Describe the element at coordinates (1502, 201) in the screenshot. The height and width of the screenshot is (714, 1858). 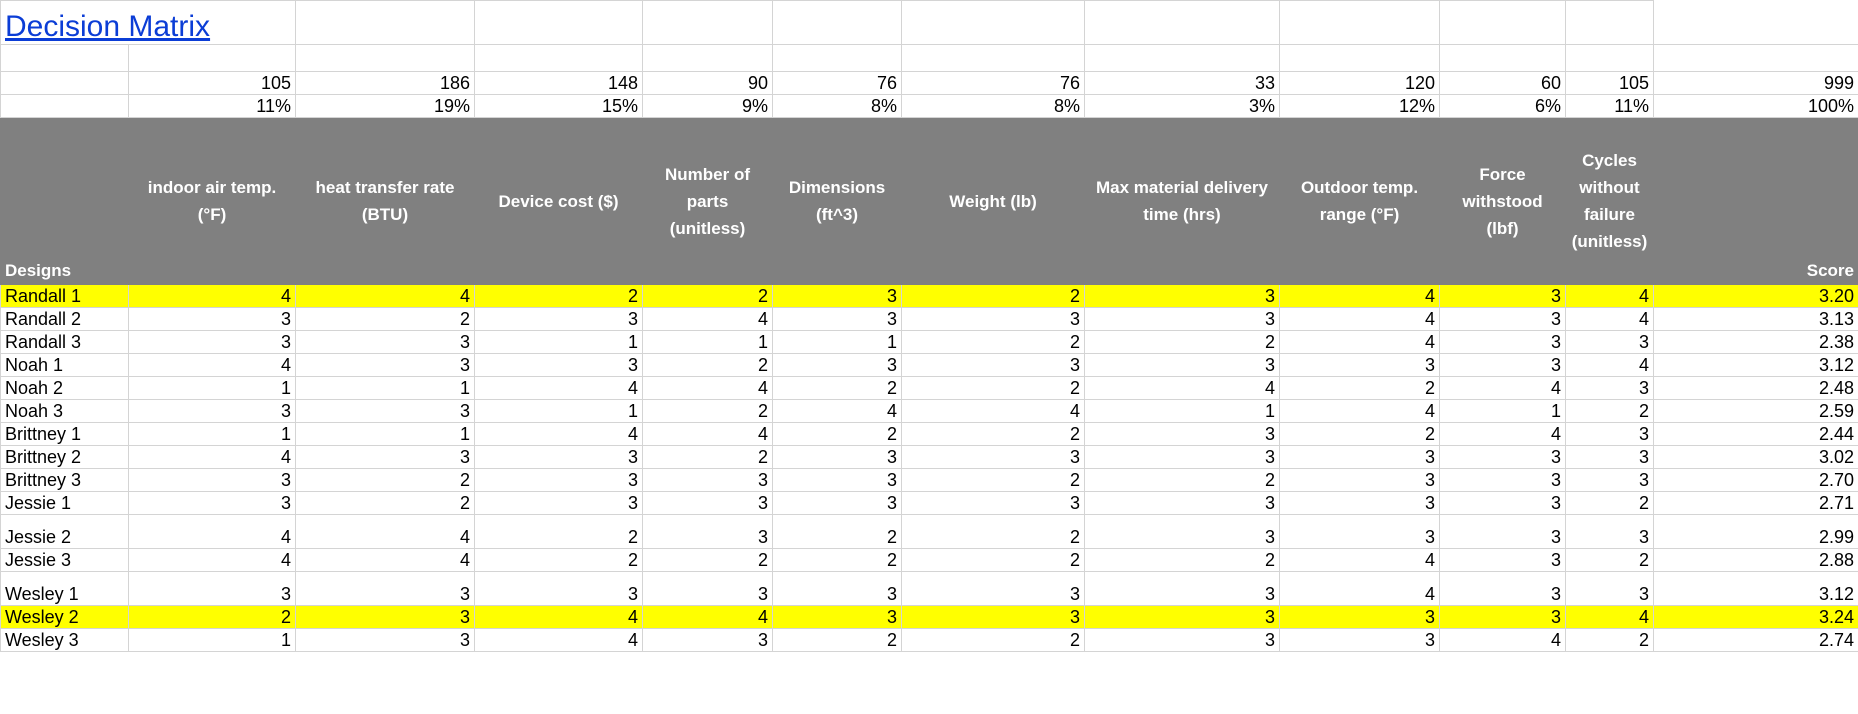
I see `criterion-header: Force withstood (lbf)` at that location.